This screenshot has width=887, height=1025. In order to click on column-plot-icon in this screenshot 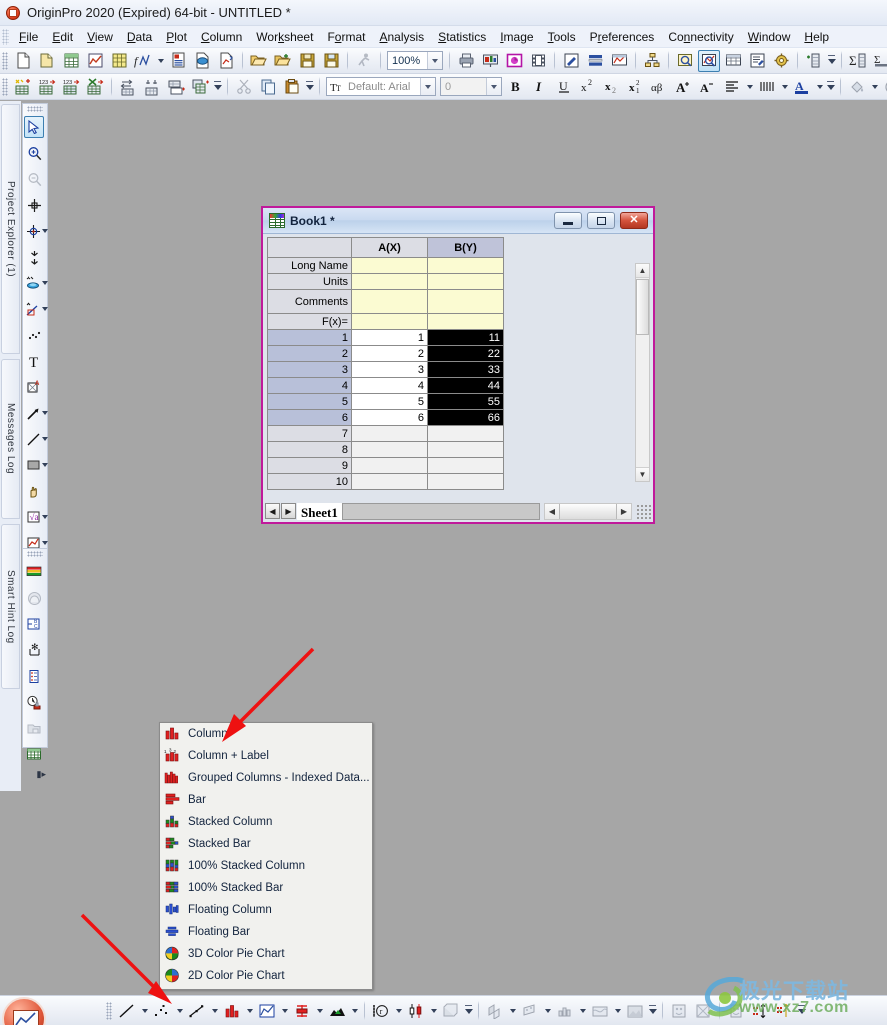, I will do `click(232, 1011)`.